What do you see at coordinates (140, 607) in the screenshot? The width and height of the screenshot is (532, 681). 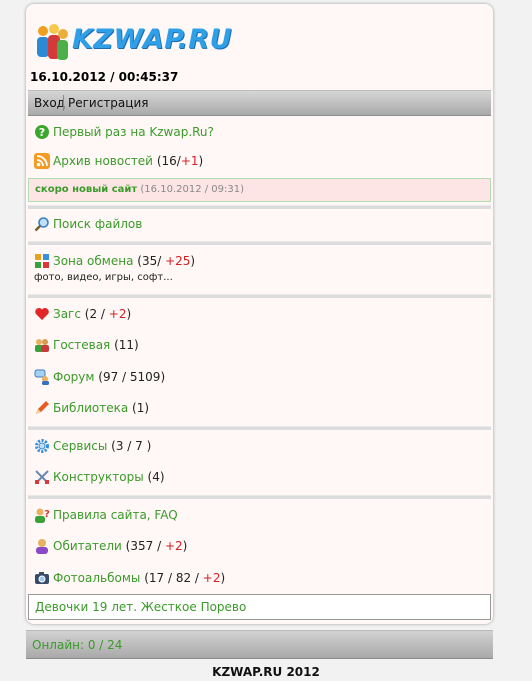 I see `ad-link: Девочки 19 лет. Жесткое Порево` at bounding box center [140, 607].